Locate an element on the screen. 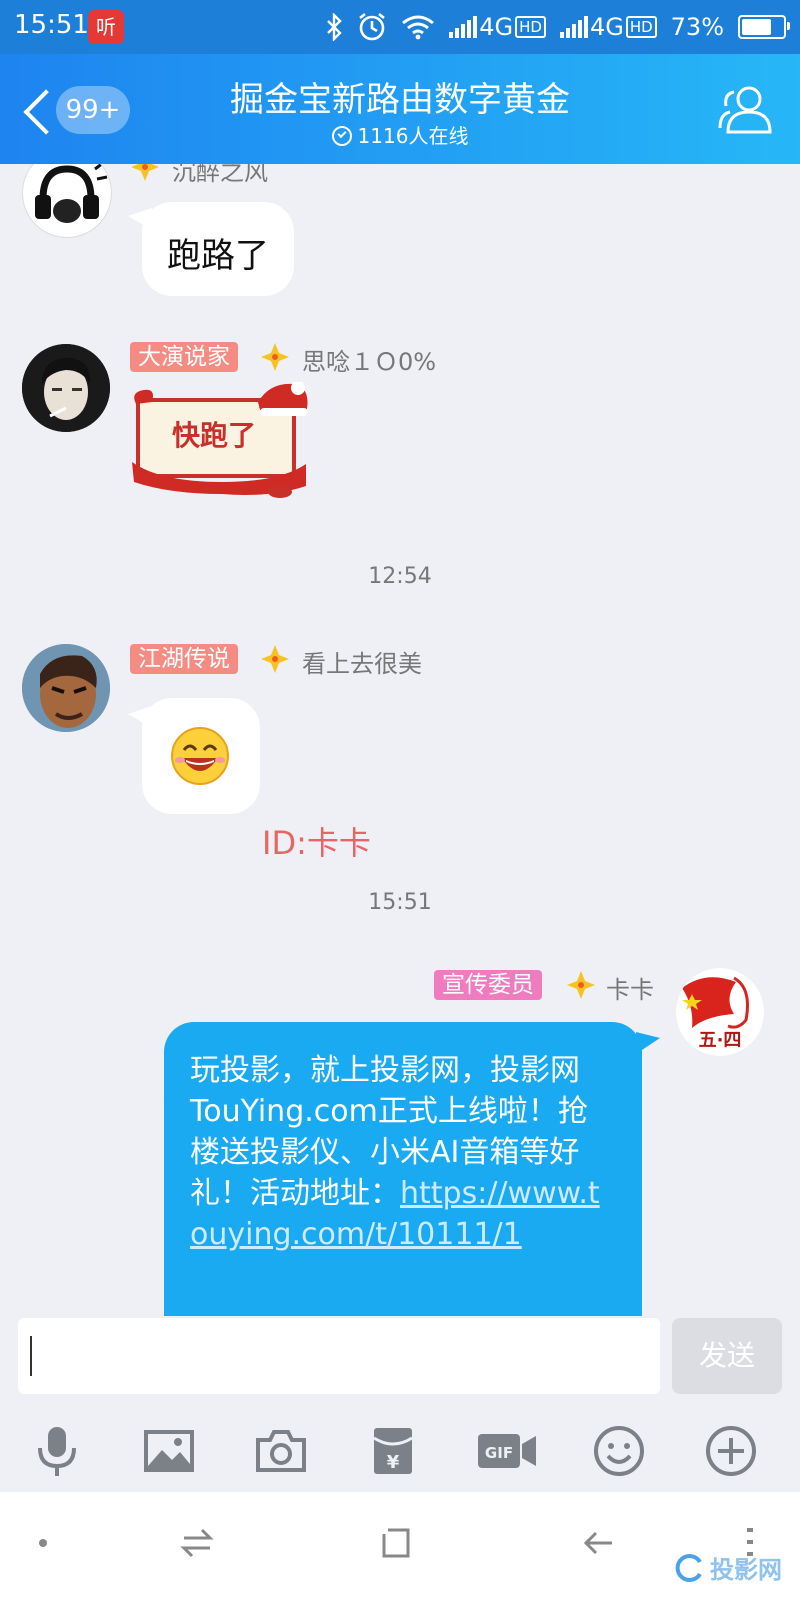 This screenshot has height=1600, width=800. battery-fill is located at coordinates (756, 27).